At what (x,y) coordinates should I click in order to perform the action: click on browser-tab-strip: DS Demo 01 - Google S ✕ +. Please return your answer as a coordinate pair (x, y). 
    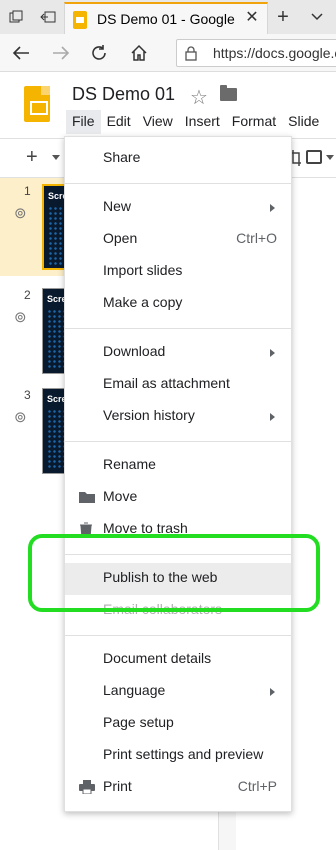
    Looking at the image, I should click on (168, 17).